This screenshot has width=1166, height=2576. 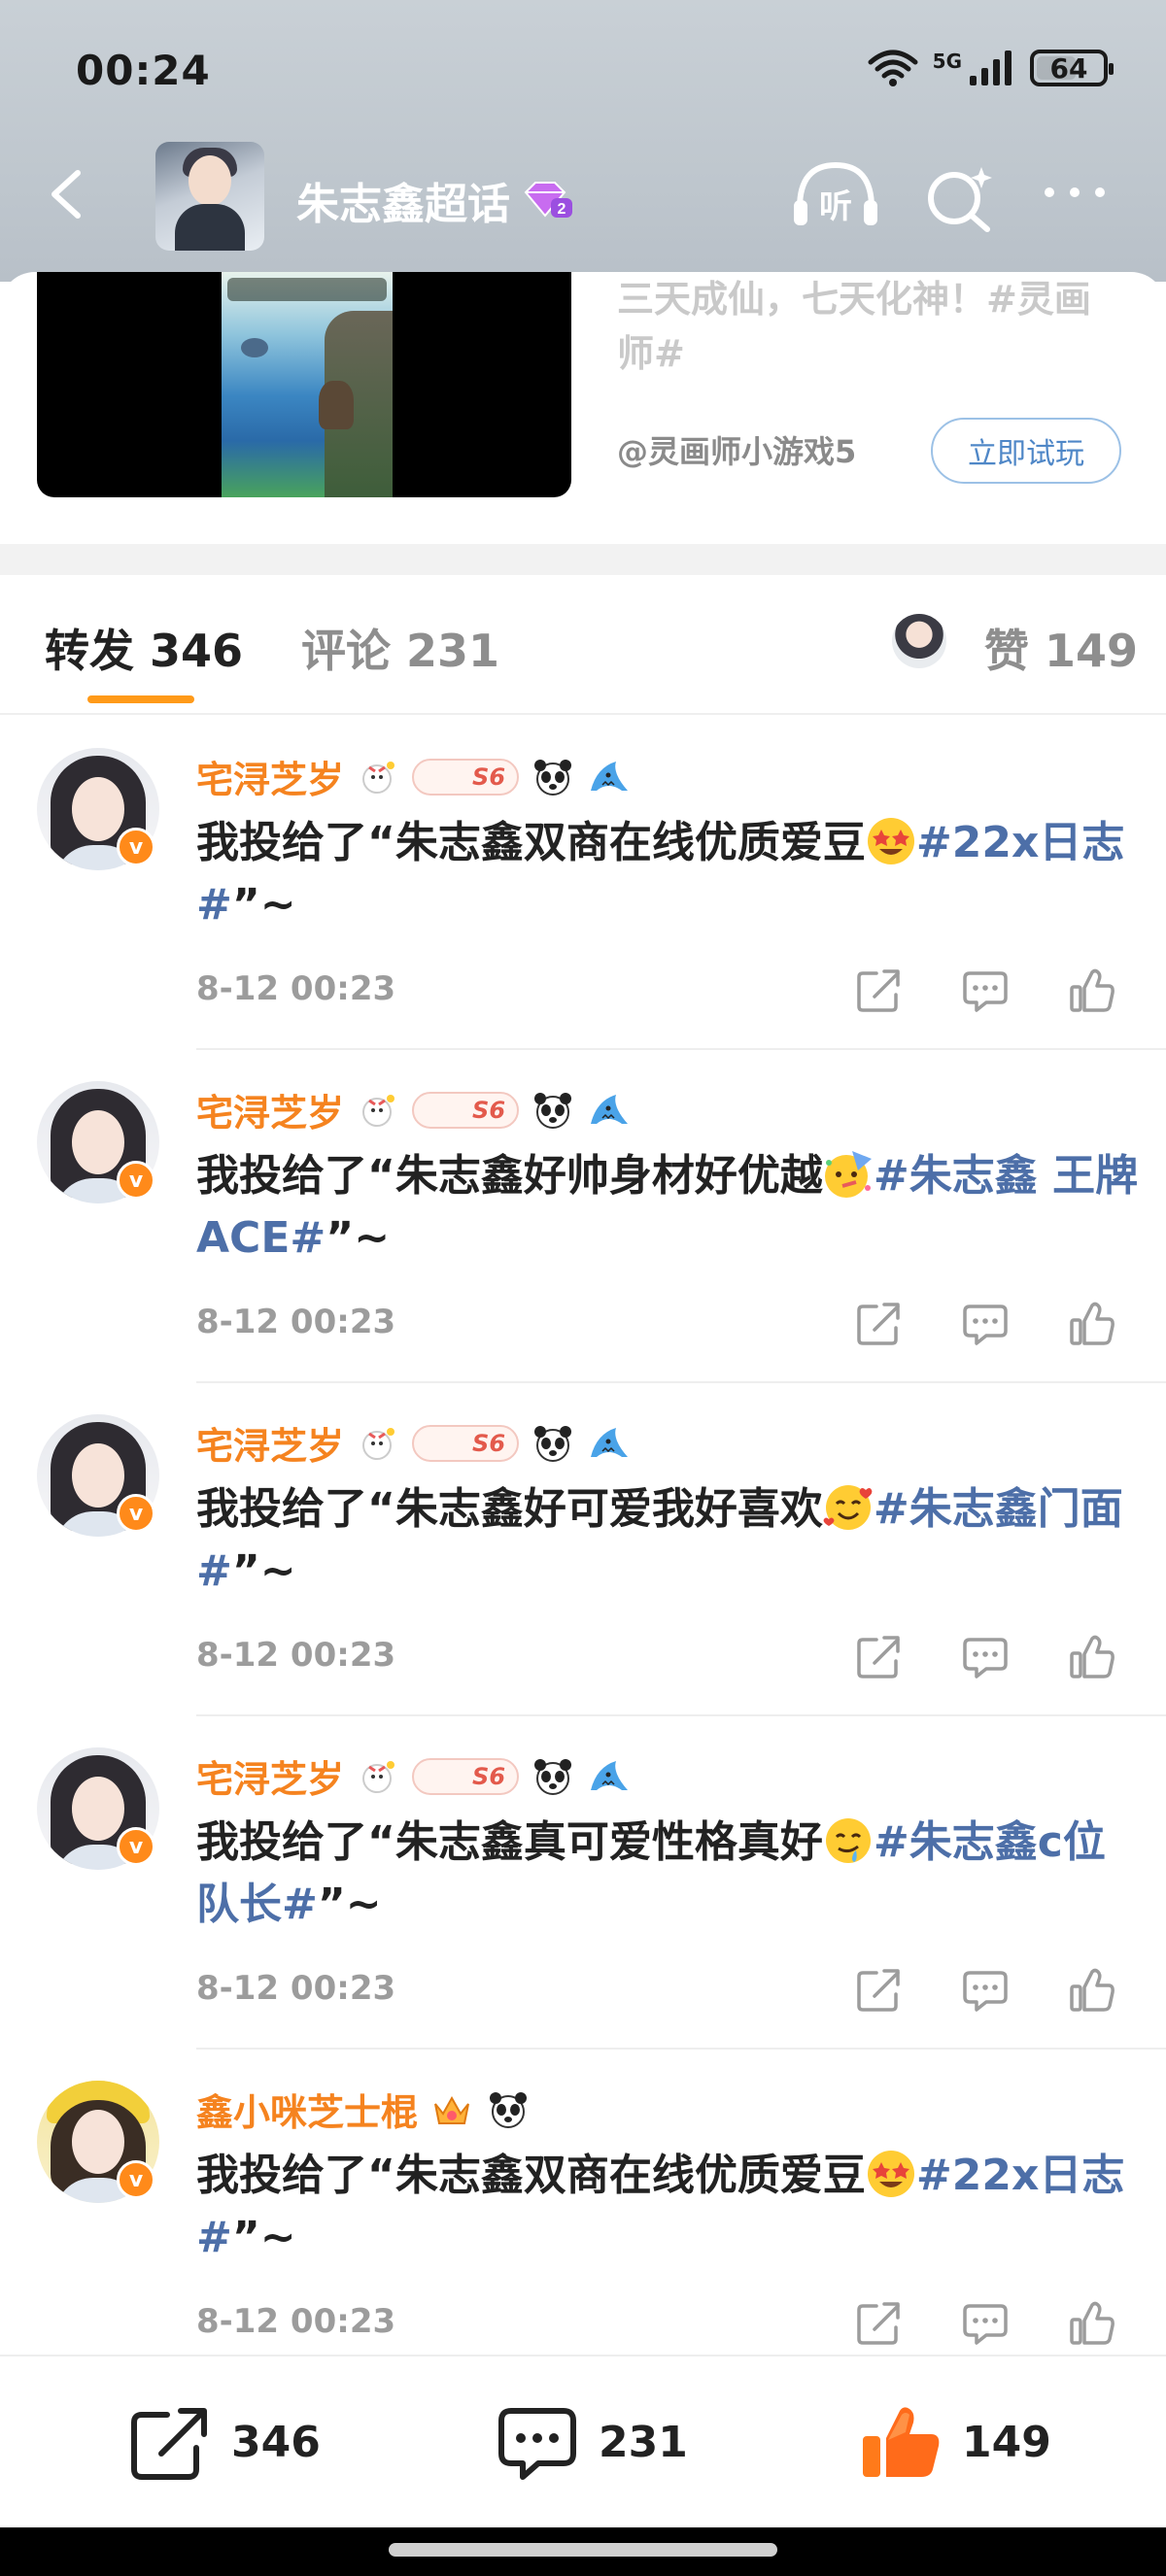 What do you see at coordinates (848, 1174) in the screenshot?
I see `party-face-emoji-icon` at bounding box center [848, 1174].